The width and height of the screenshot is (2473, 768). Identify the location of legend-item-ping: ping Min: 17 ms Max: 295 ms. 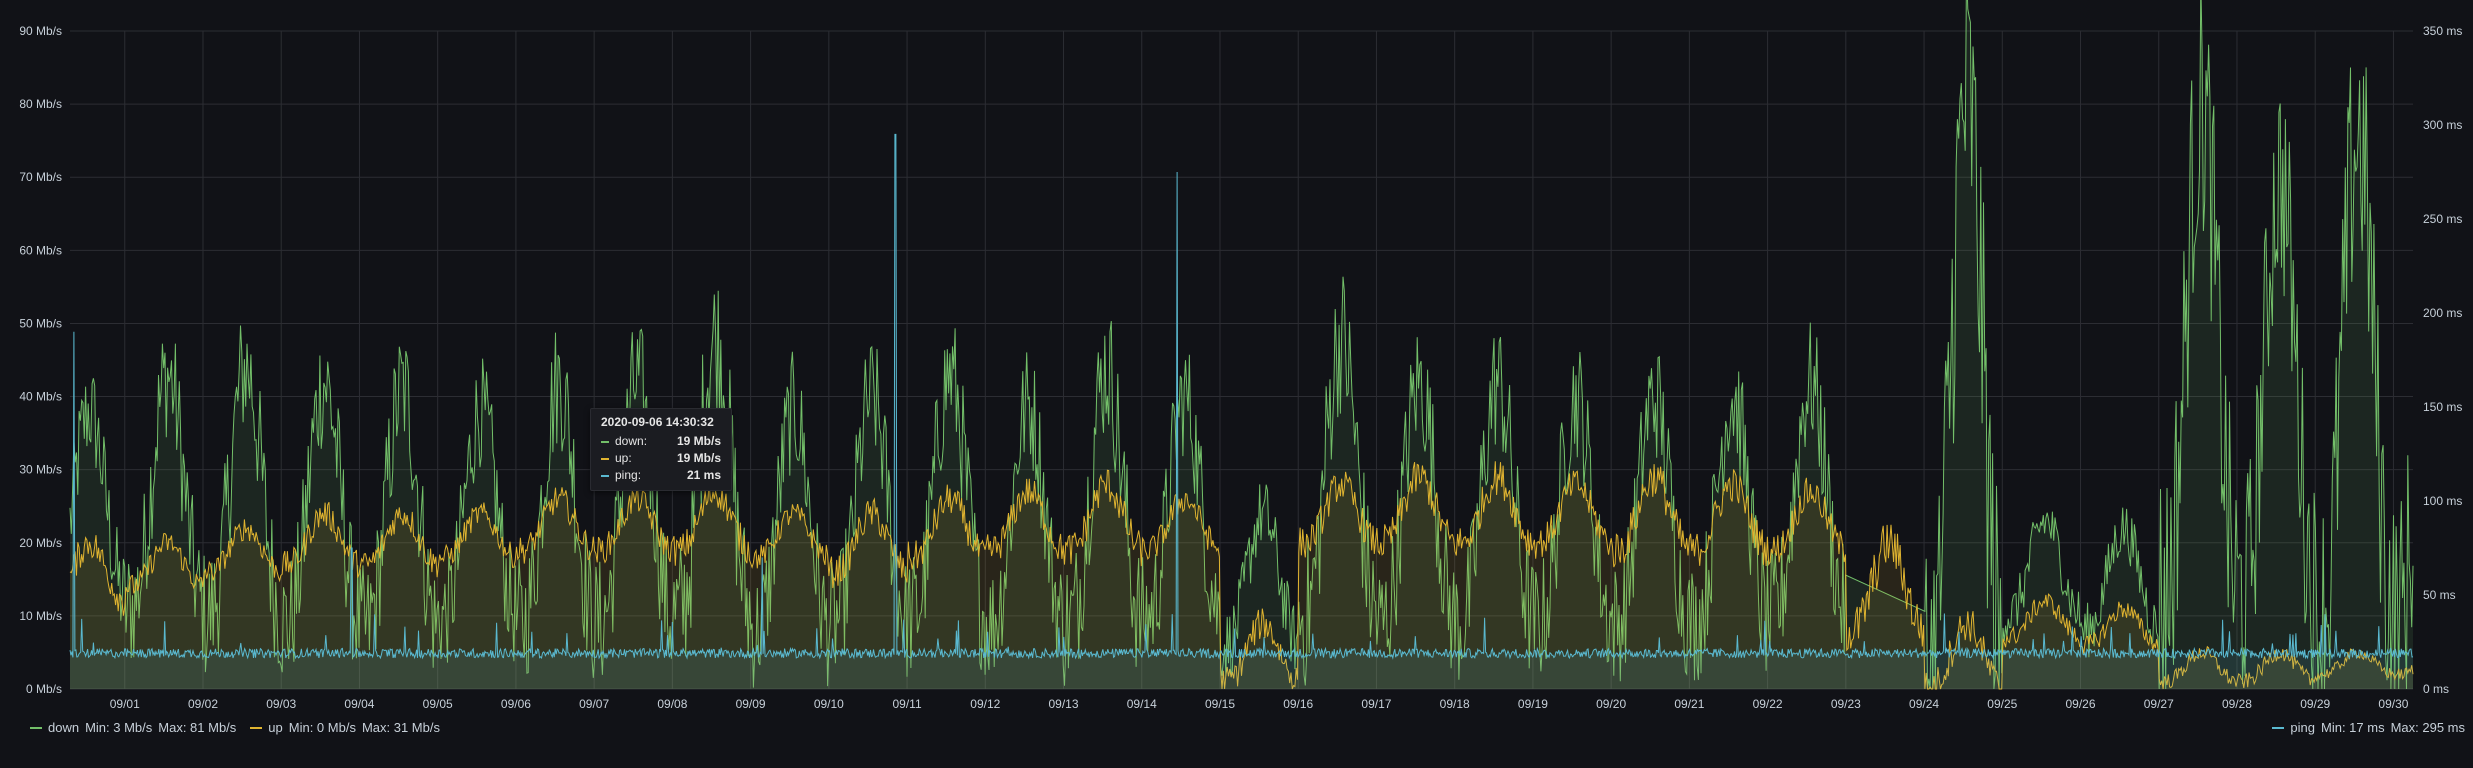
(2368, 727).